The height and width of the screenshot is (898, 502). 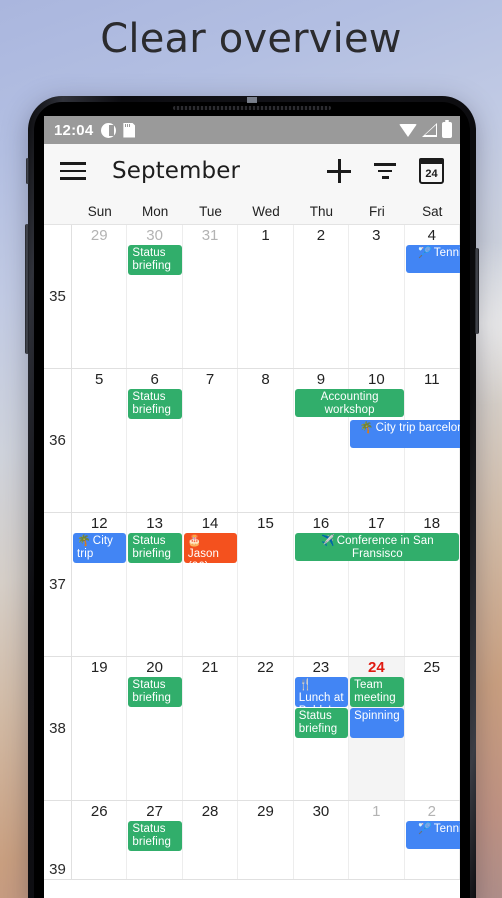 I want to click on day-number: 10, so click(x=376, y=379).